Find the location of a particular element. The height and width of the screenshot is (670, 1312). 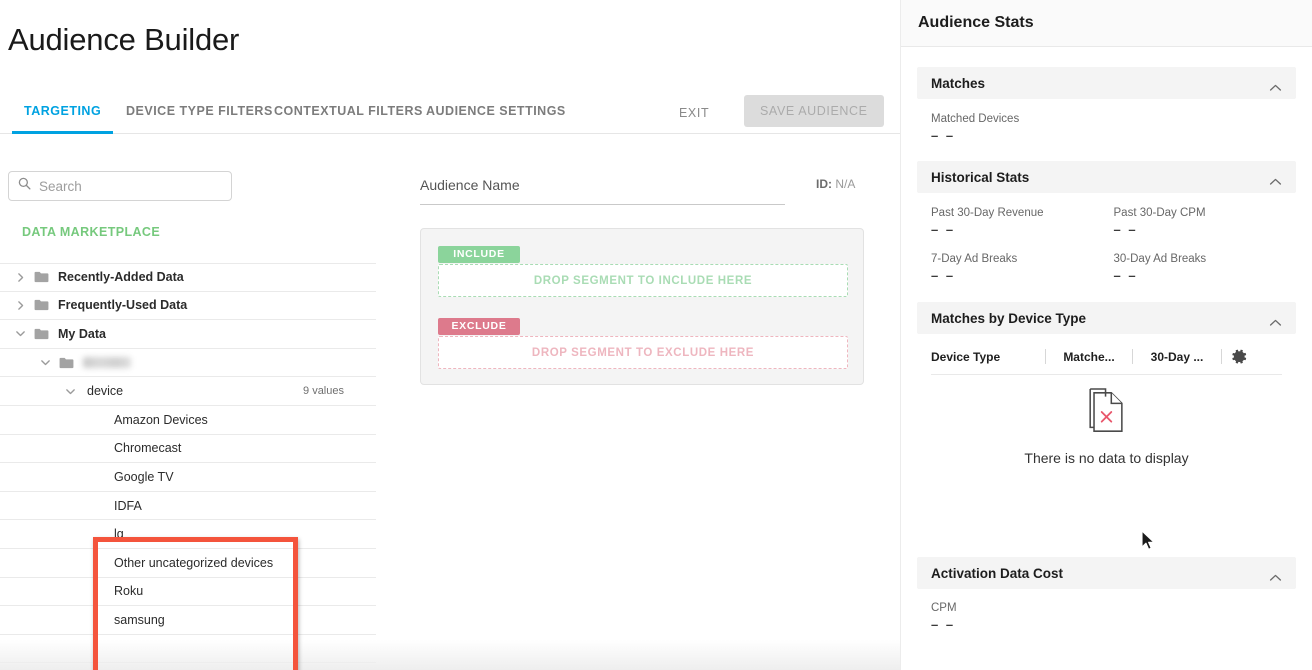

device-value-label: Google TV is located at coordinates (144, 476).